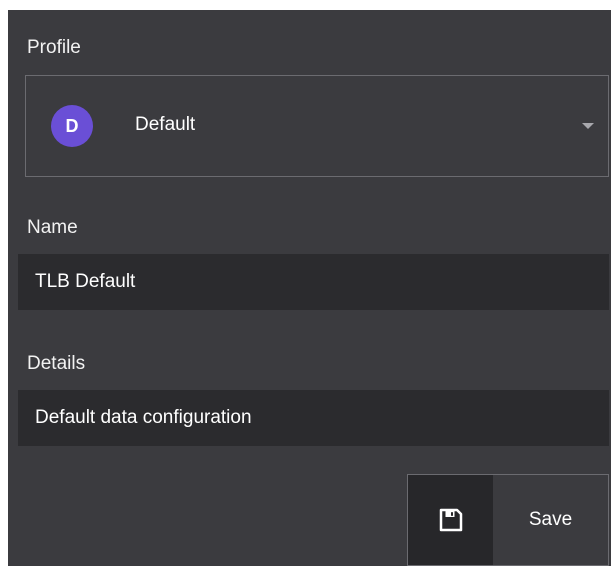 This screenshot has width=611, height=566. Describe the element at coordinates (313, 418) in the screenshot. I see `details-field` at that location.